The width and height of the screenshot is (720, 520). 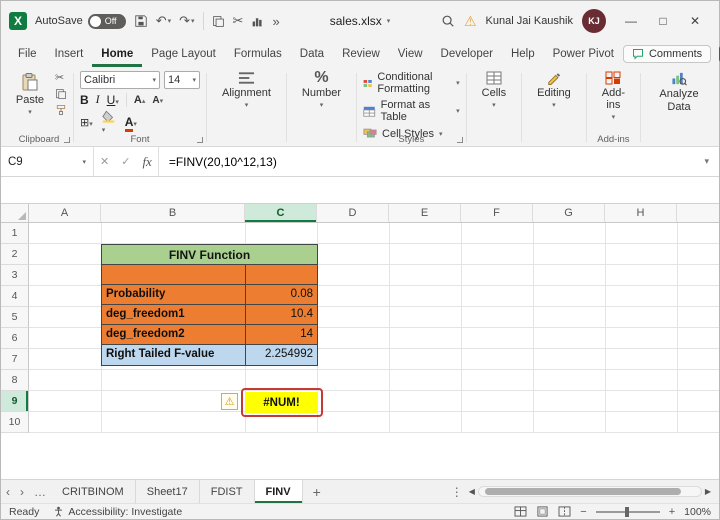 What do you see at coordinates (711, 161) in the screenshot?
I see `formula-bar-expand-button: ▾` at bounding box center [711, 161].